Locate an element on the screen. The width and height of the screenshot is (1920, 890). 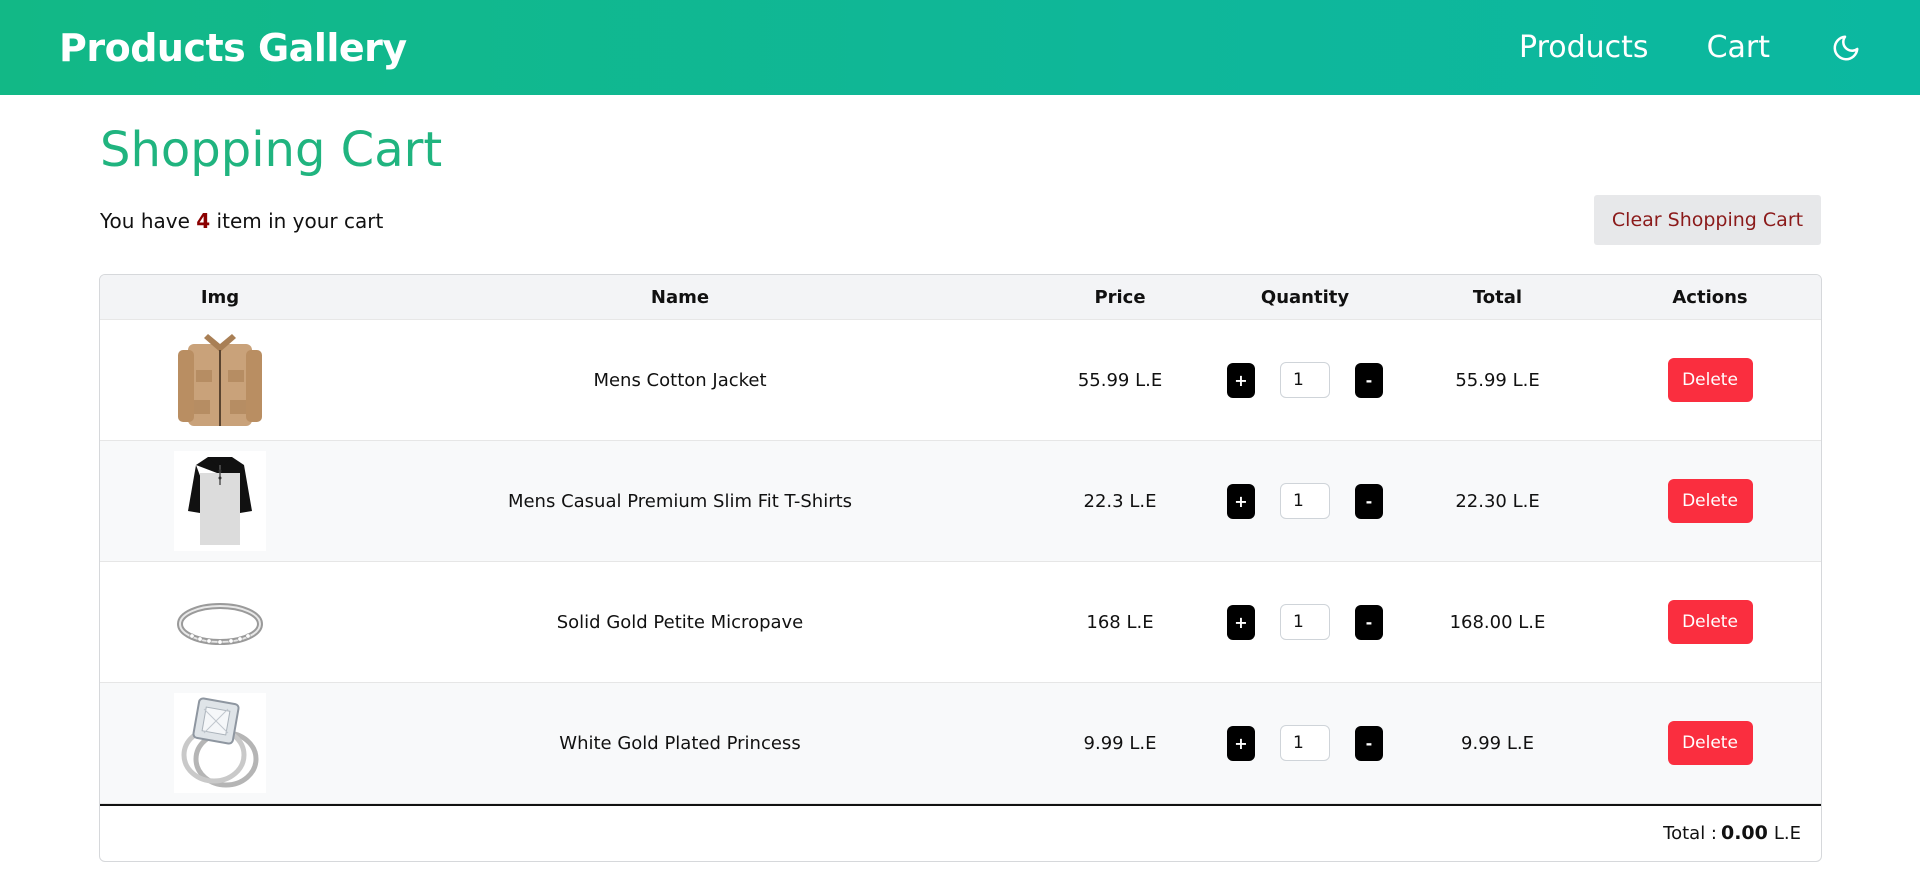
cart-summary: You have 4 item in your cart is located at coordinates (241, 221).